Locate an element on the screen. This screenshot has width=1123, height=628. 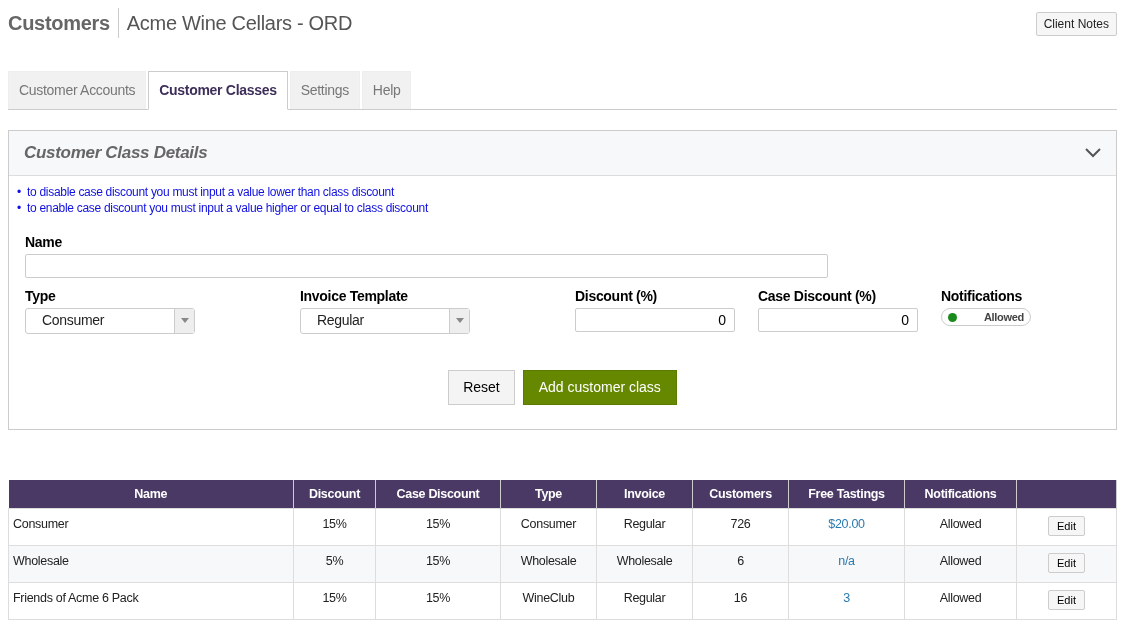
table-cell: 5% is located at coordinates (334, 564).